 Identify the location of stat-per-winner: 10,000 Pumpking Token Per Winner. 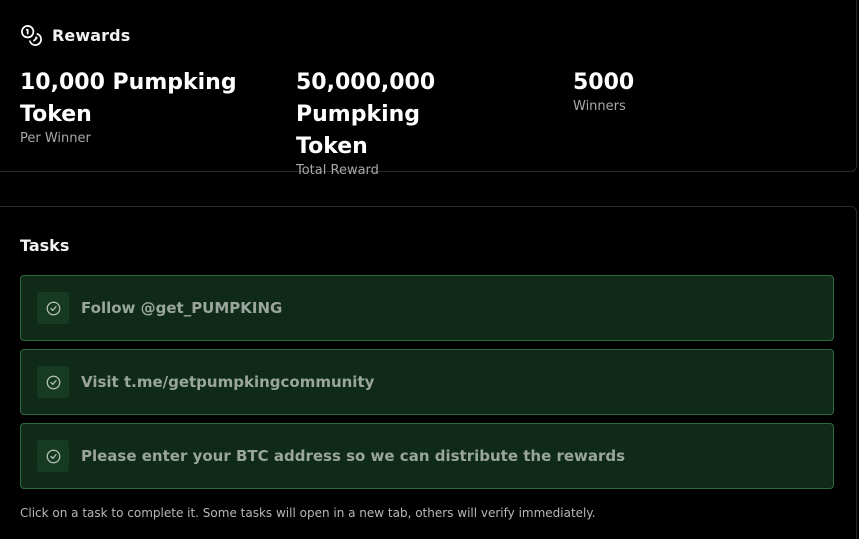
(140, 107).